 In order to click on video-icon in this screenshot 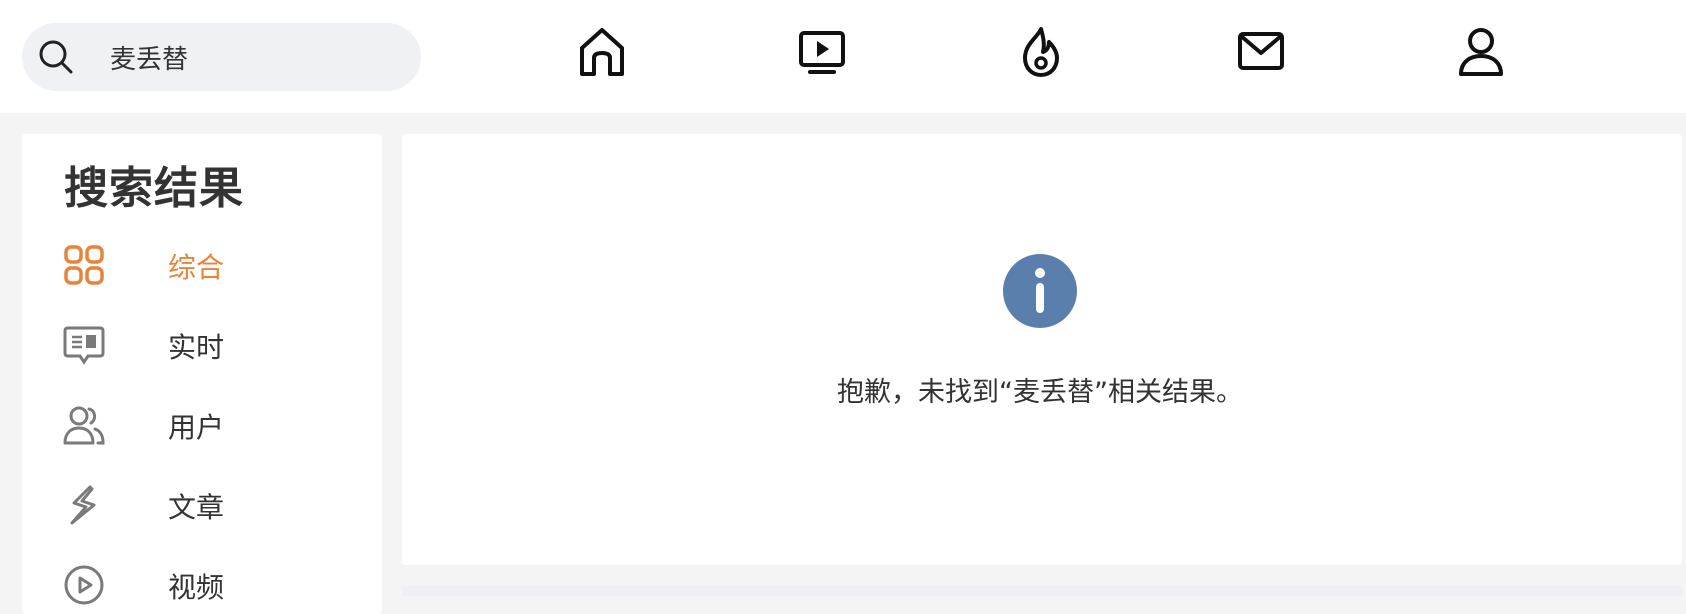, I will do `click(822, 52)`.